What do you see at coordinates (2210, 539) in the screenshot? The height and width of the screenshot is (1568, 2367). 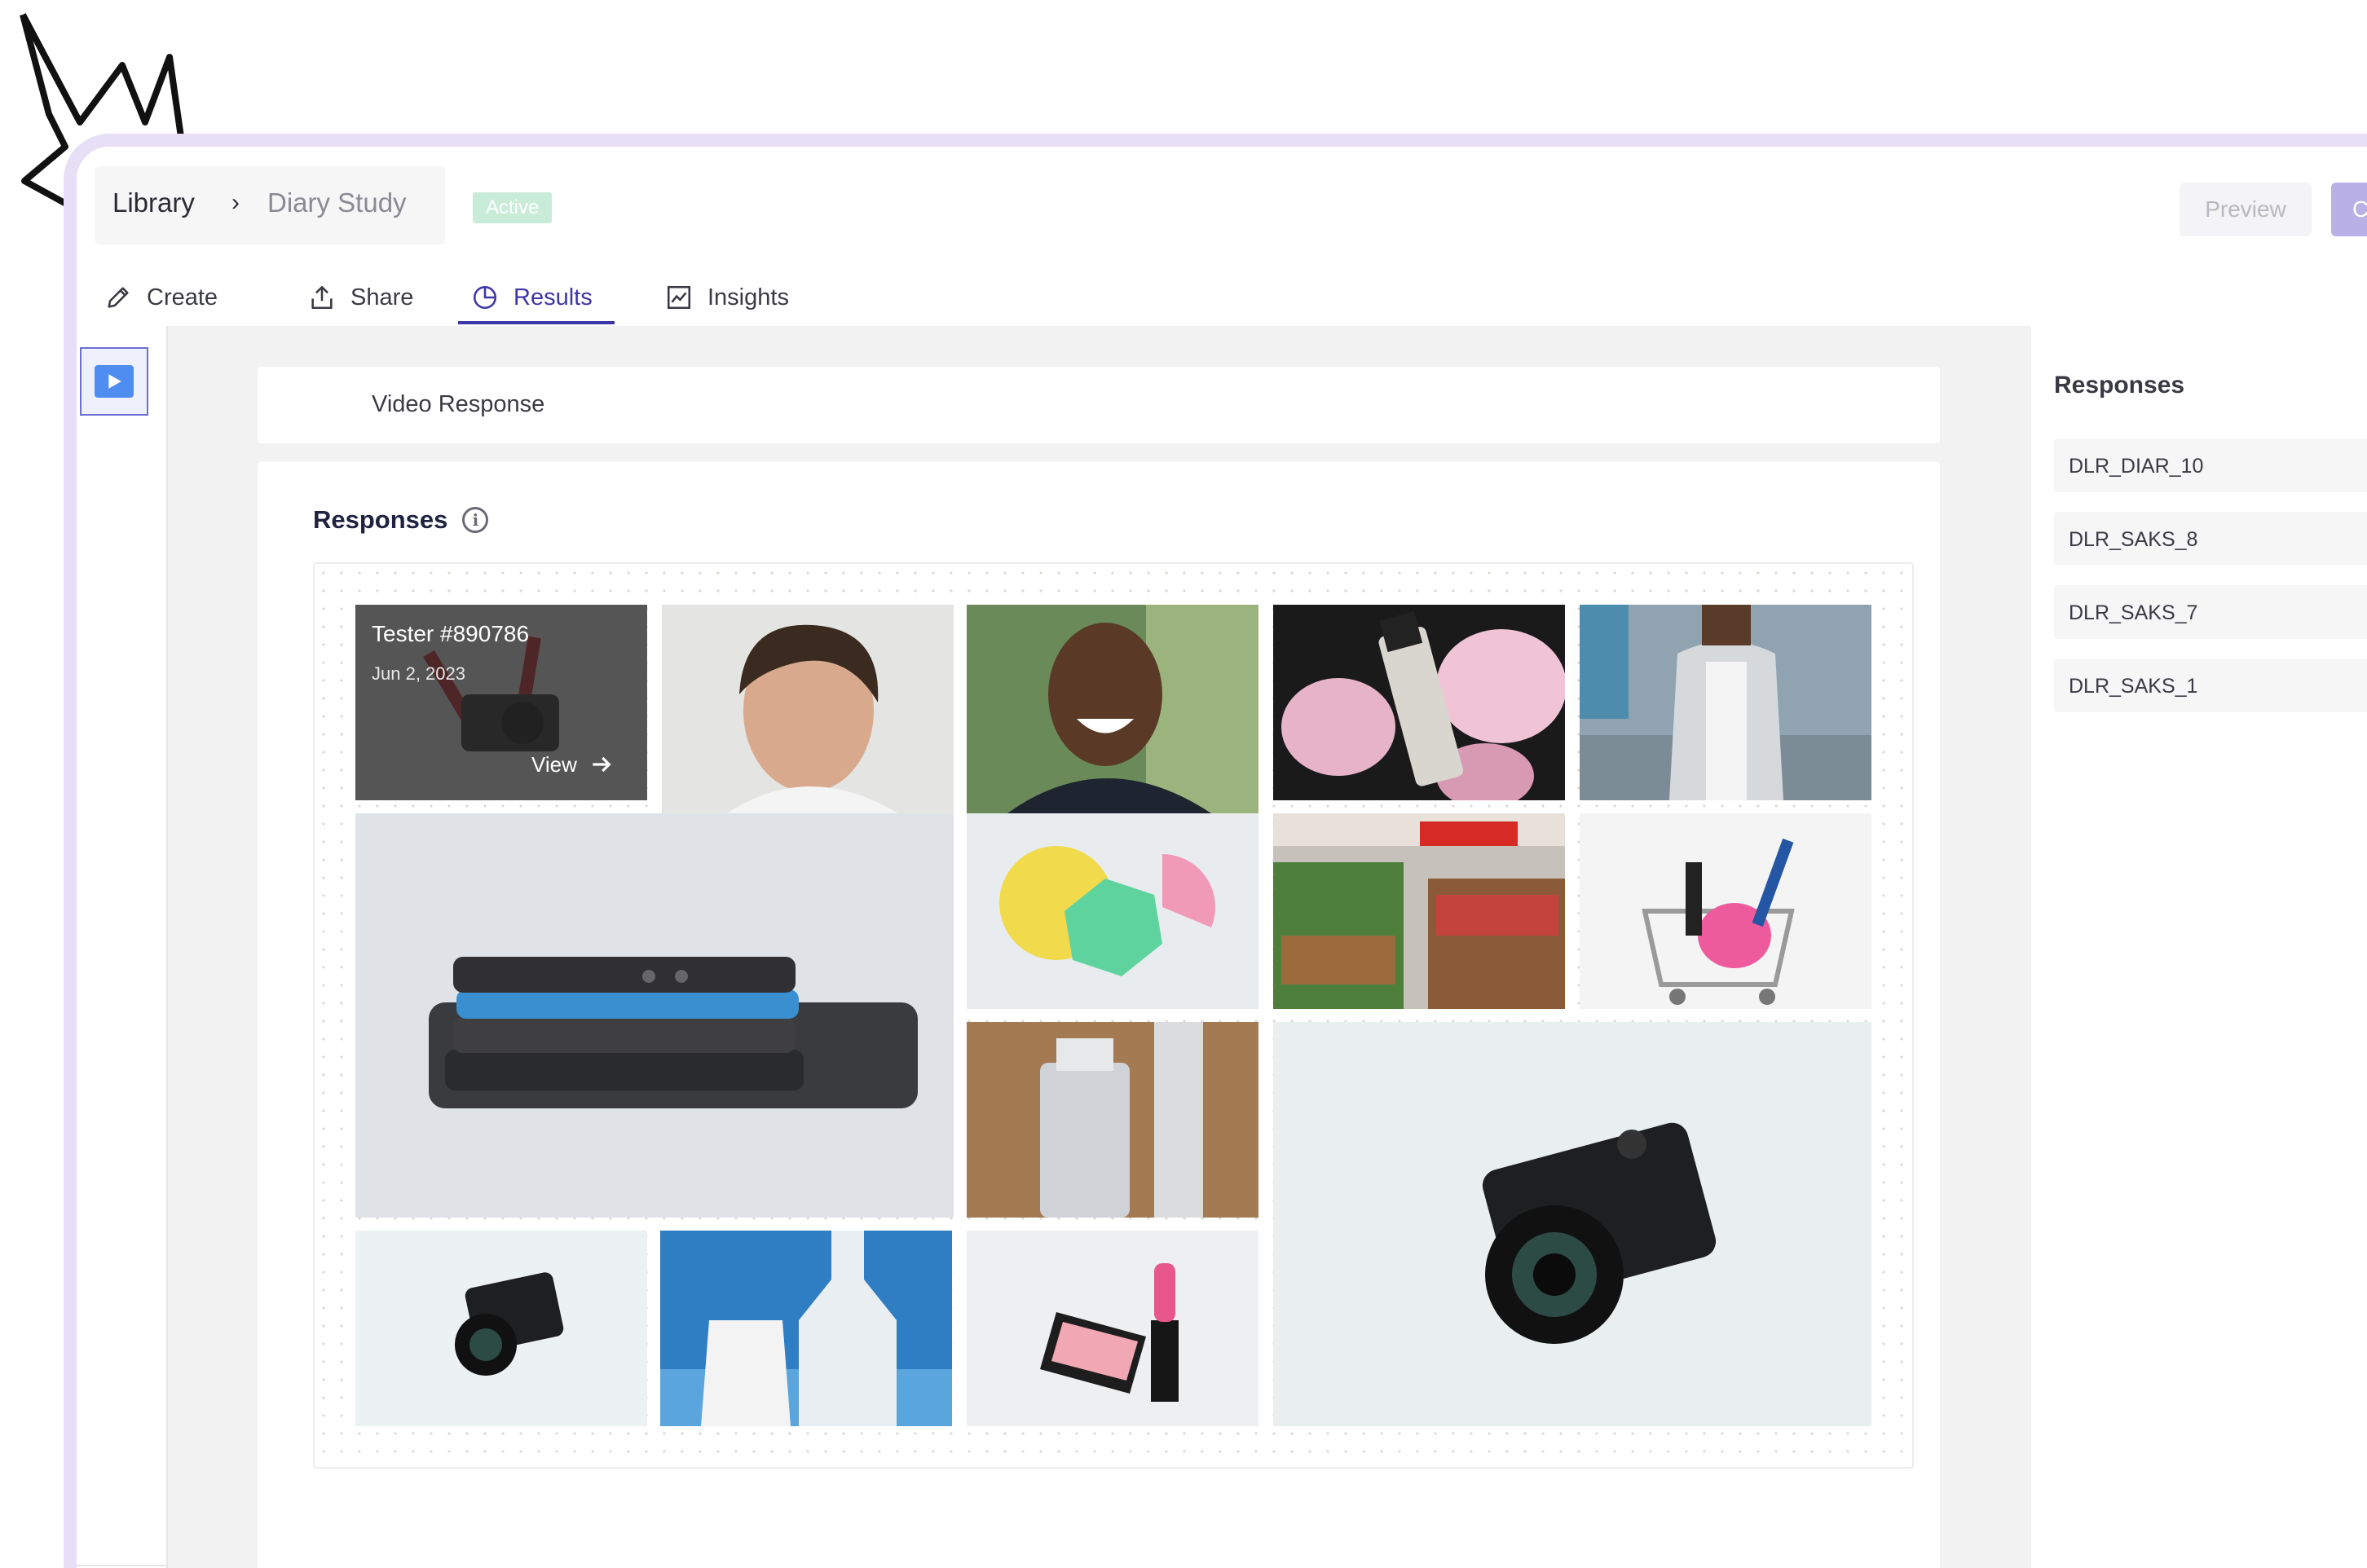 I see `response-list-item: DLR_SAKS_8` at bounding box center [2210, 539].